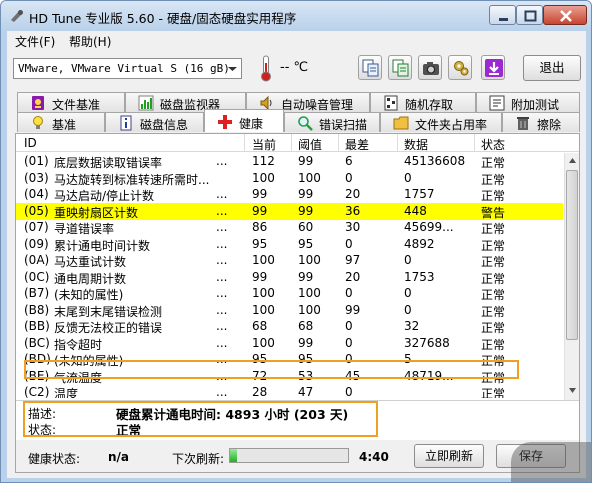 This screenshot has height=483, width=592. What do you see at coordinates (370, 67) in the screenshot?
I see `copy-button` at bounding box center [370, 67].